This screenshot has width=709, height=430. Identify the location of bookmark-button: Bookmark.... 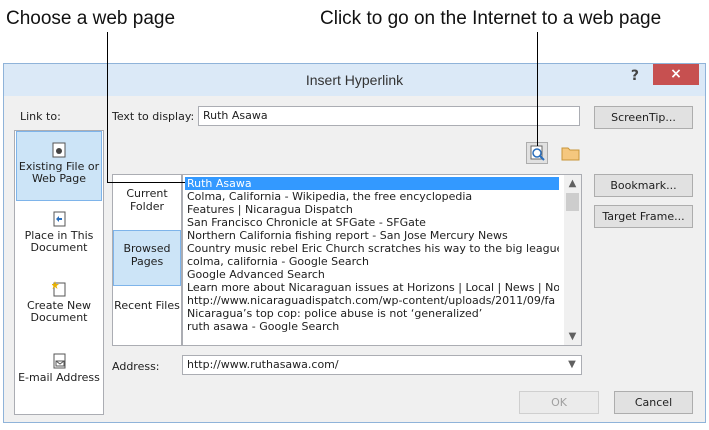
(643, 185).